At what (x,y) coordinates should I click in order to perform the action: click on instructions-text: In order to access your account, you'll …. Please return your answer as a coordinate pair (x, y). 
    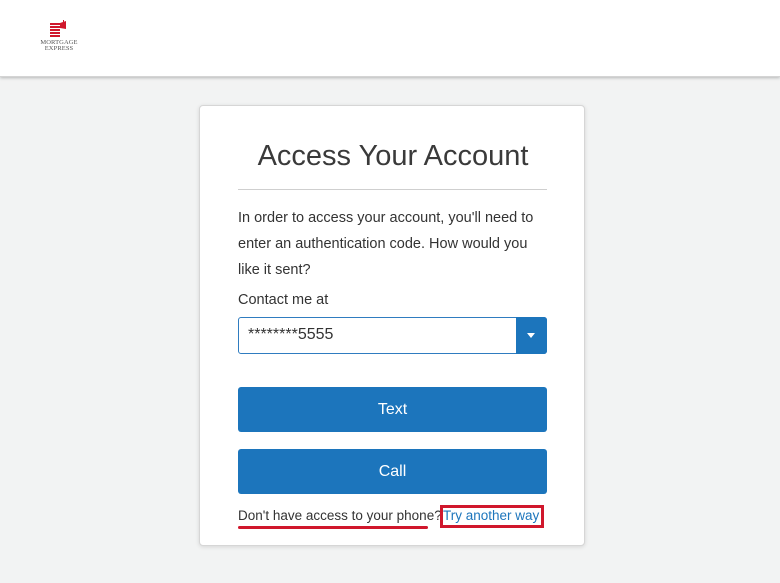
    Looking at the image, I should click on (386, 244).